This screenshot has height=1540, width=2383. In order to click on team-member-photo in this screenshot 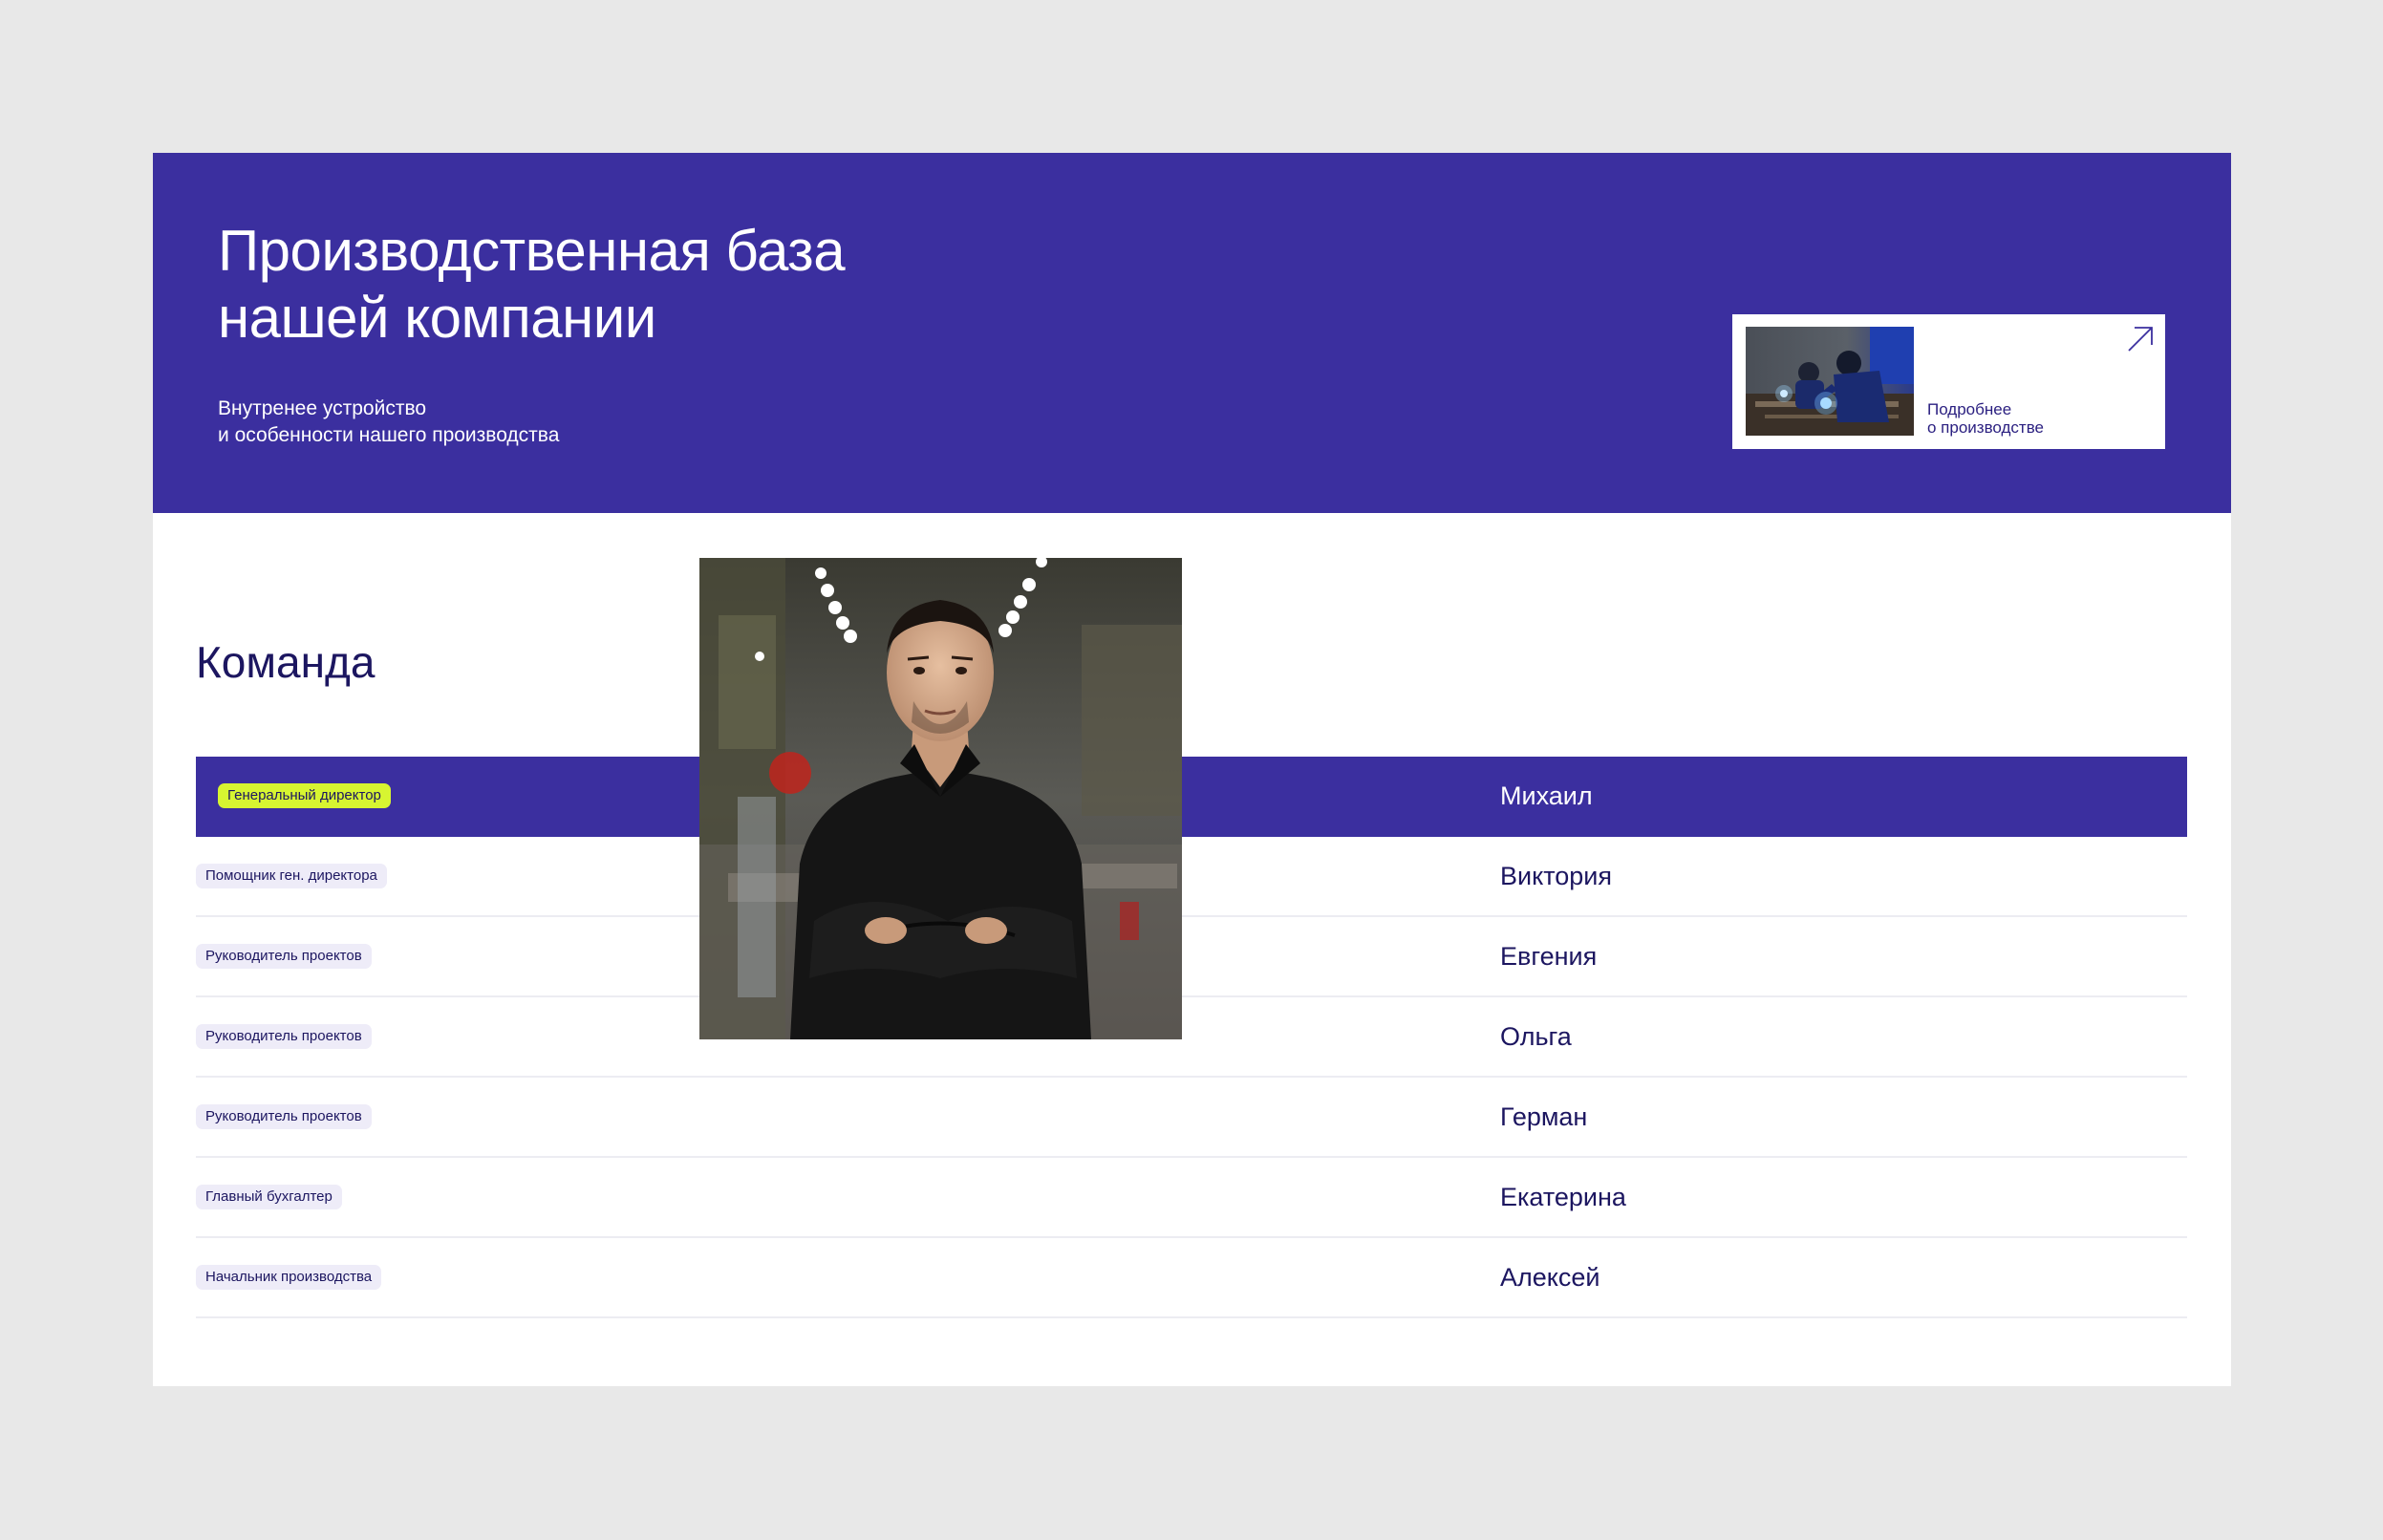, I will do `click(940, 798)`.